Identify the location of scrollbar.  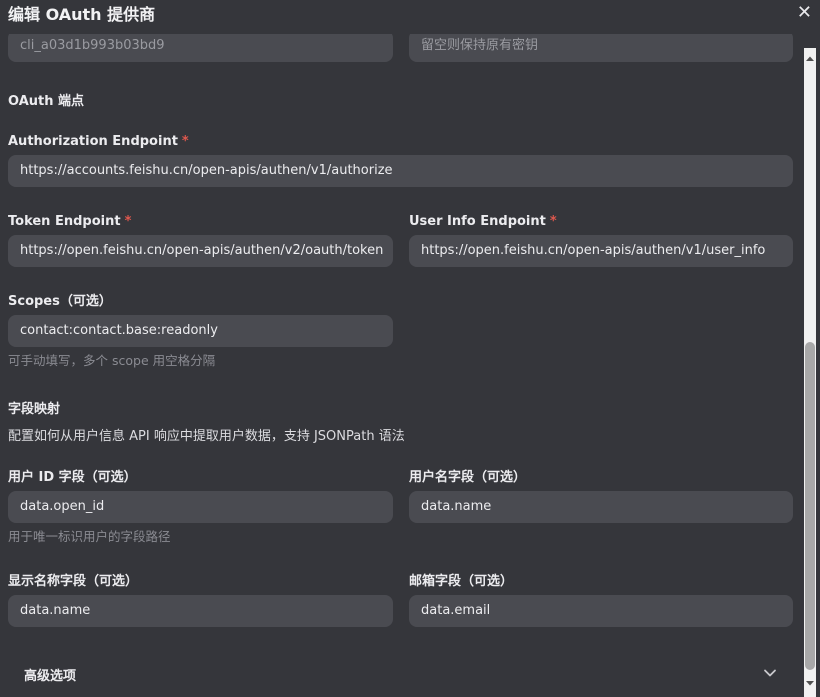
(810, 372).